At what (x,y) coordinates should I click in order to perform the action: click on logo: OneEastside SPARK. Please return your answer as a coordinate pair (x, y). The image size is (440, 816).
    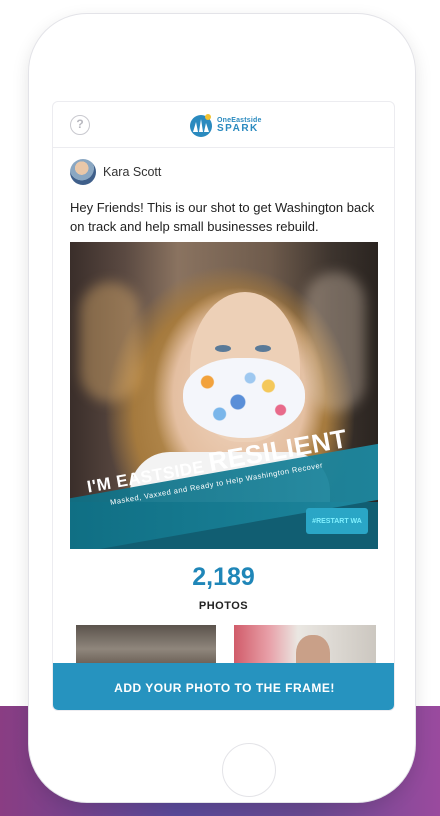
    Looking at the image, I should click on (225, 125).